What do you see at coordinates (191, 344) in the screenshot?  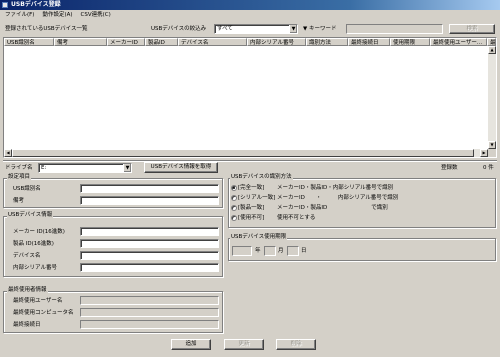 I see `add-button: 追加` at bounding box center [191, 344].